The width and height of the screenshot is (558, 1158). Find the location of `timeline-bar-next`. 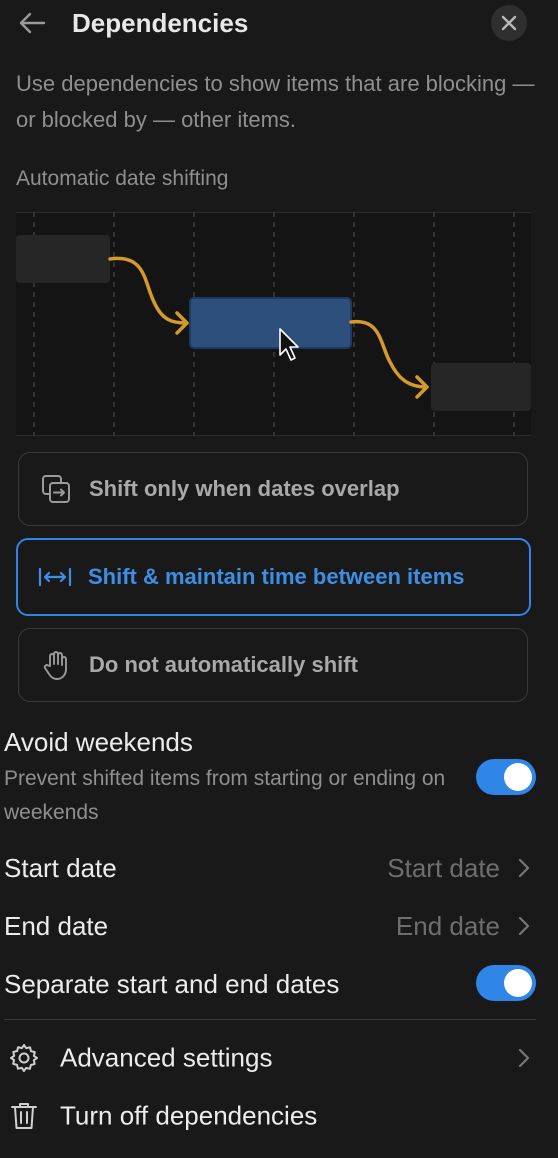

timeline-bar-next is located at coordinates (481, 387).